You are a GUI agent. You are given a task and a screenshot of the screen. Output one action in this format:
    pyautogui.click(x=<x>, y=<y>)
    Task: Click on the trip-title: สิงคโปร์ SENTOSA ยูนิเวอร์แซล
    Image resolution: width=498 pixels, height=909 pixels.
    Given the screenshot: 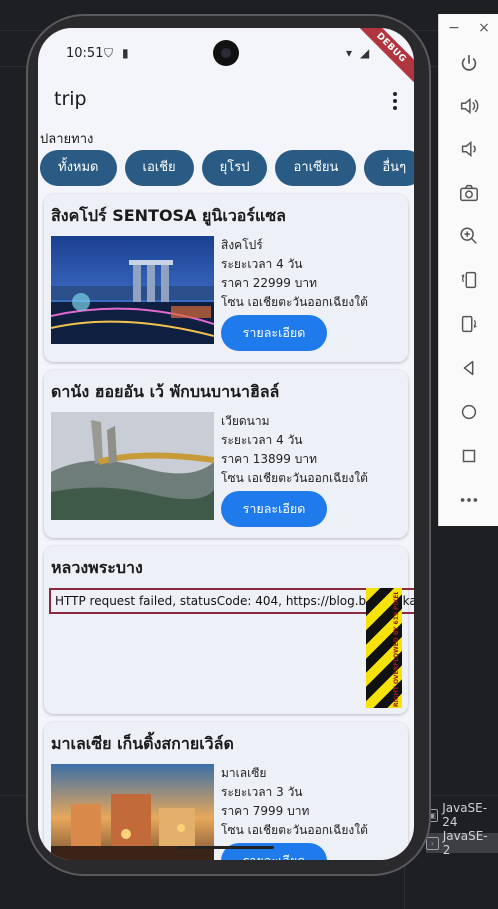 What is the action you would take?
    pyautogui.click(x=168, y=215)
    